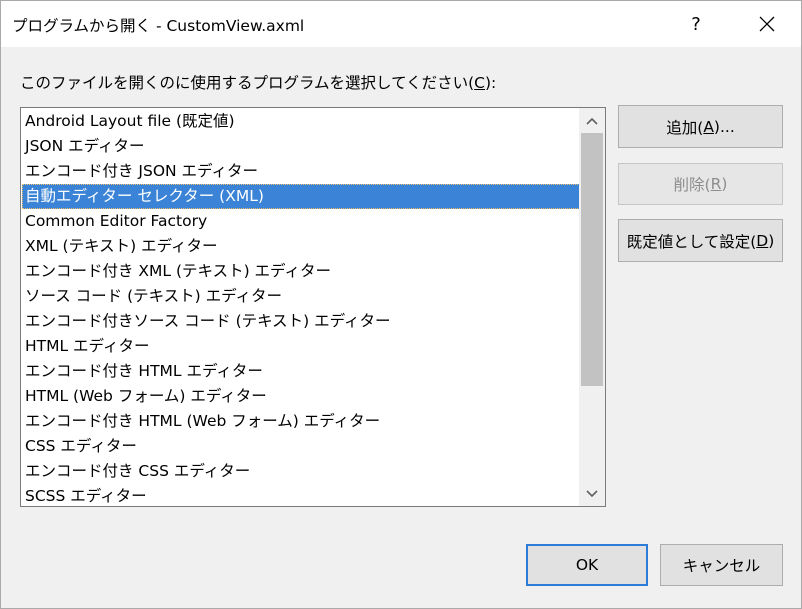  What do you see at coordinates (696, 24) in the screenshot?
I see `help-button: ?` at bounding box center [696, 24].